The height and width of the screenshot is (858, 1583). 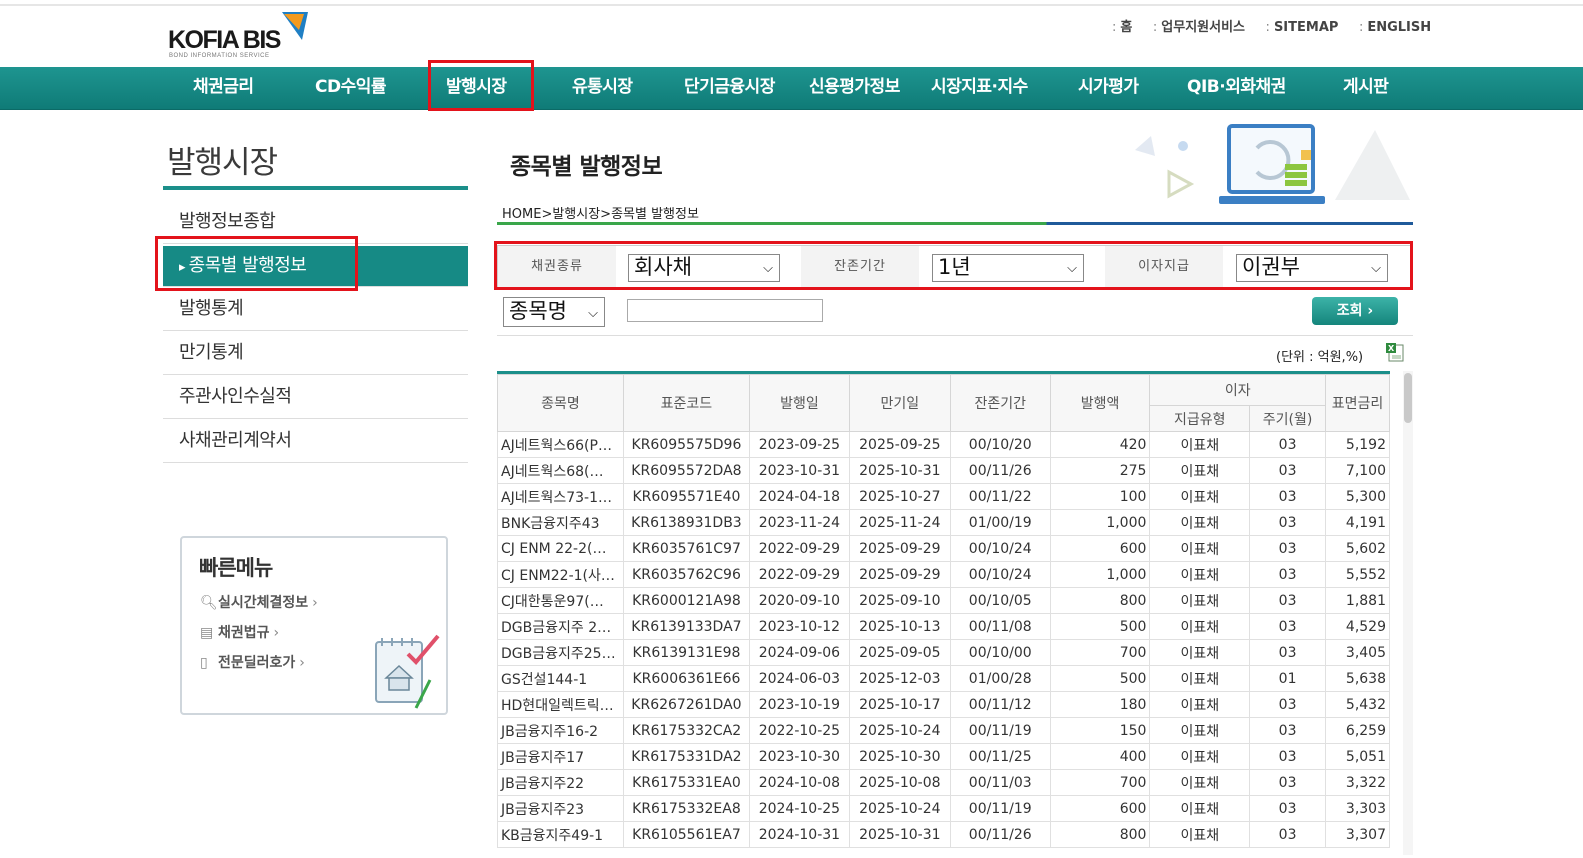 I want to click on kofia-logo: KOFIA BIS BOND INFORMATION SERVICE, so click(x=240, y=37).